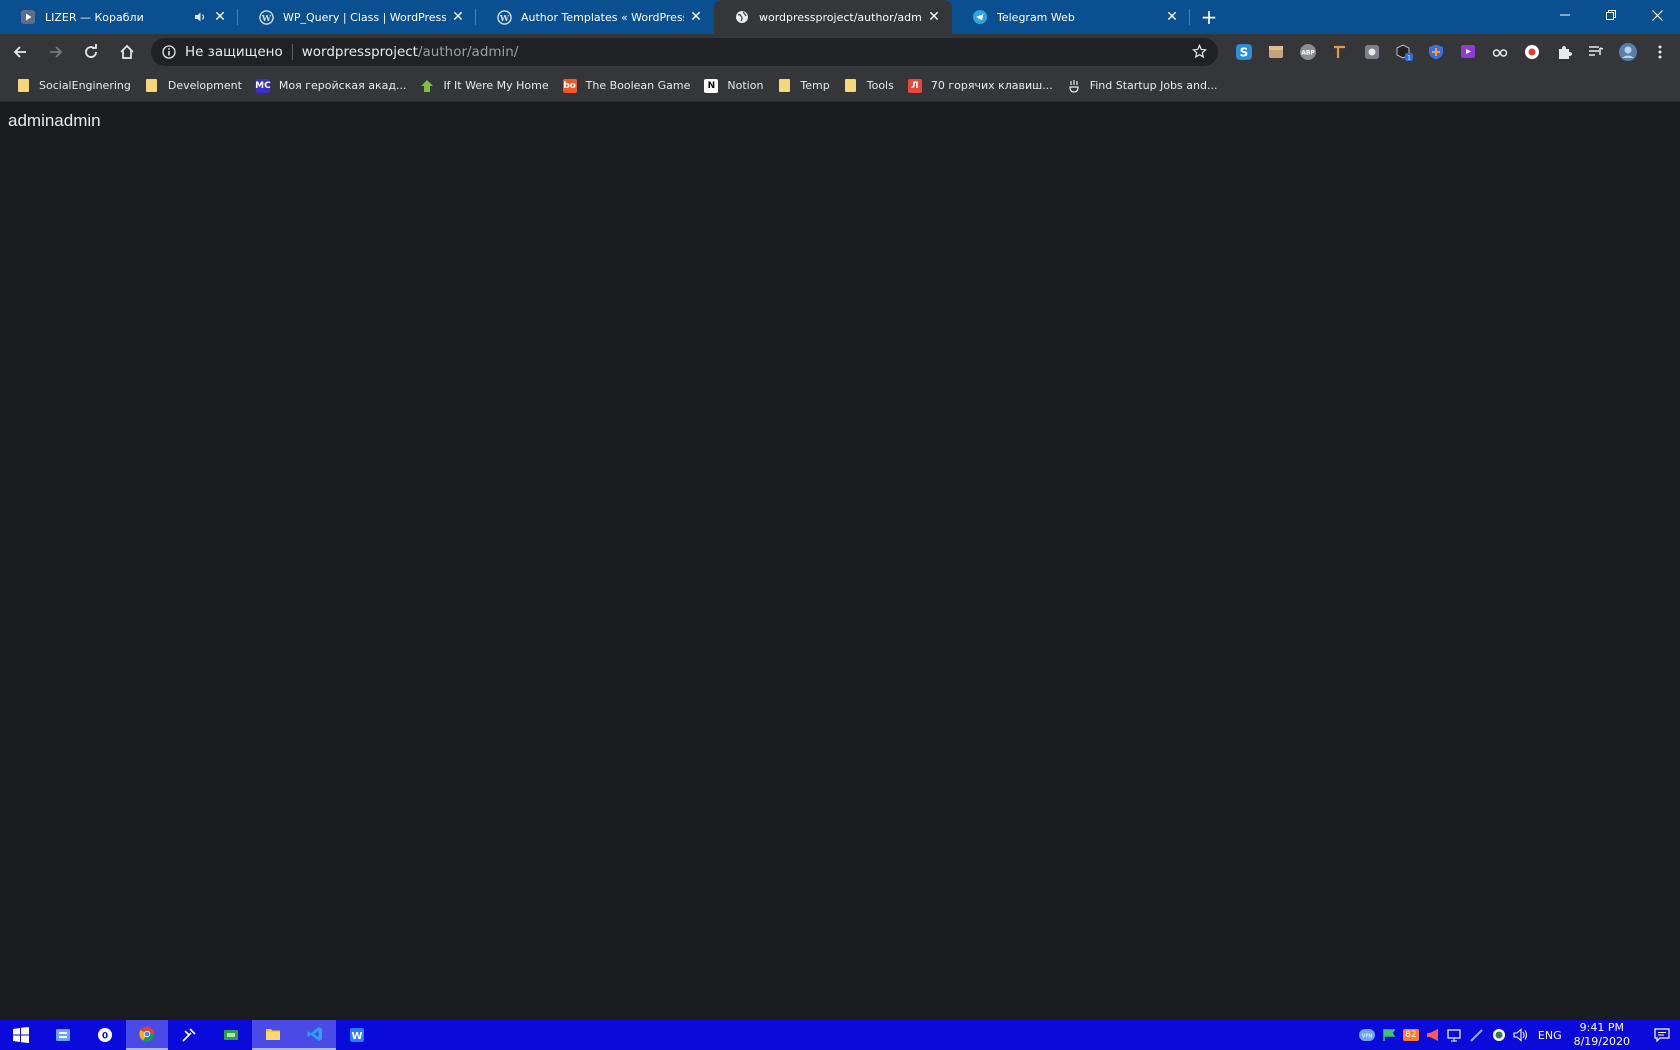 The height and width of the screenshot is (1050, 1680). What do you see at coordinates (1660, 52) in the screenshot?
I see `menu-icon` at bounding box center [1660, 52].